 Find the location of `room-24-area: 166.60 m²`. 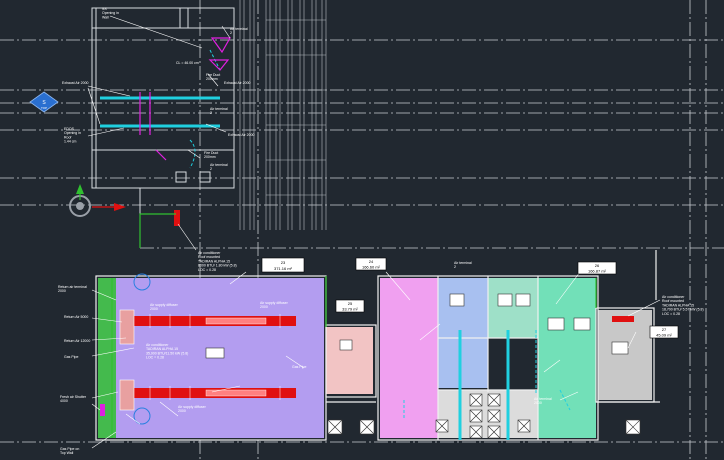

room-24-area: 166.60 m² is located at coordinates (371, 267).